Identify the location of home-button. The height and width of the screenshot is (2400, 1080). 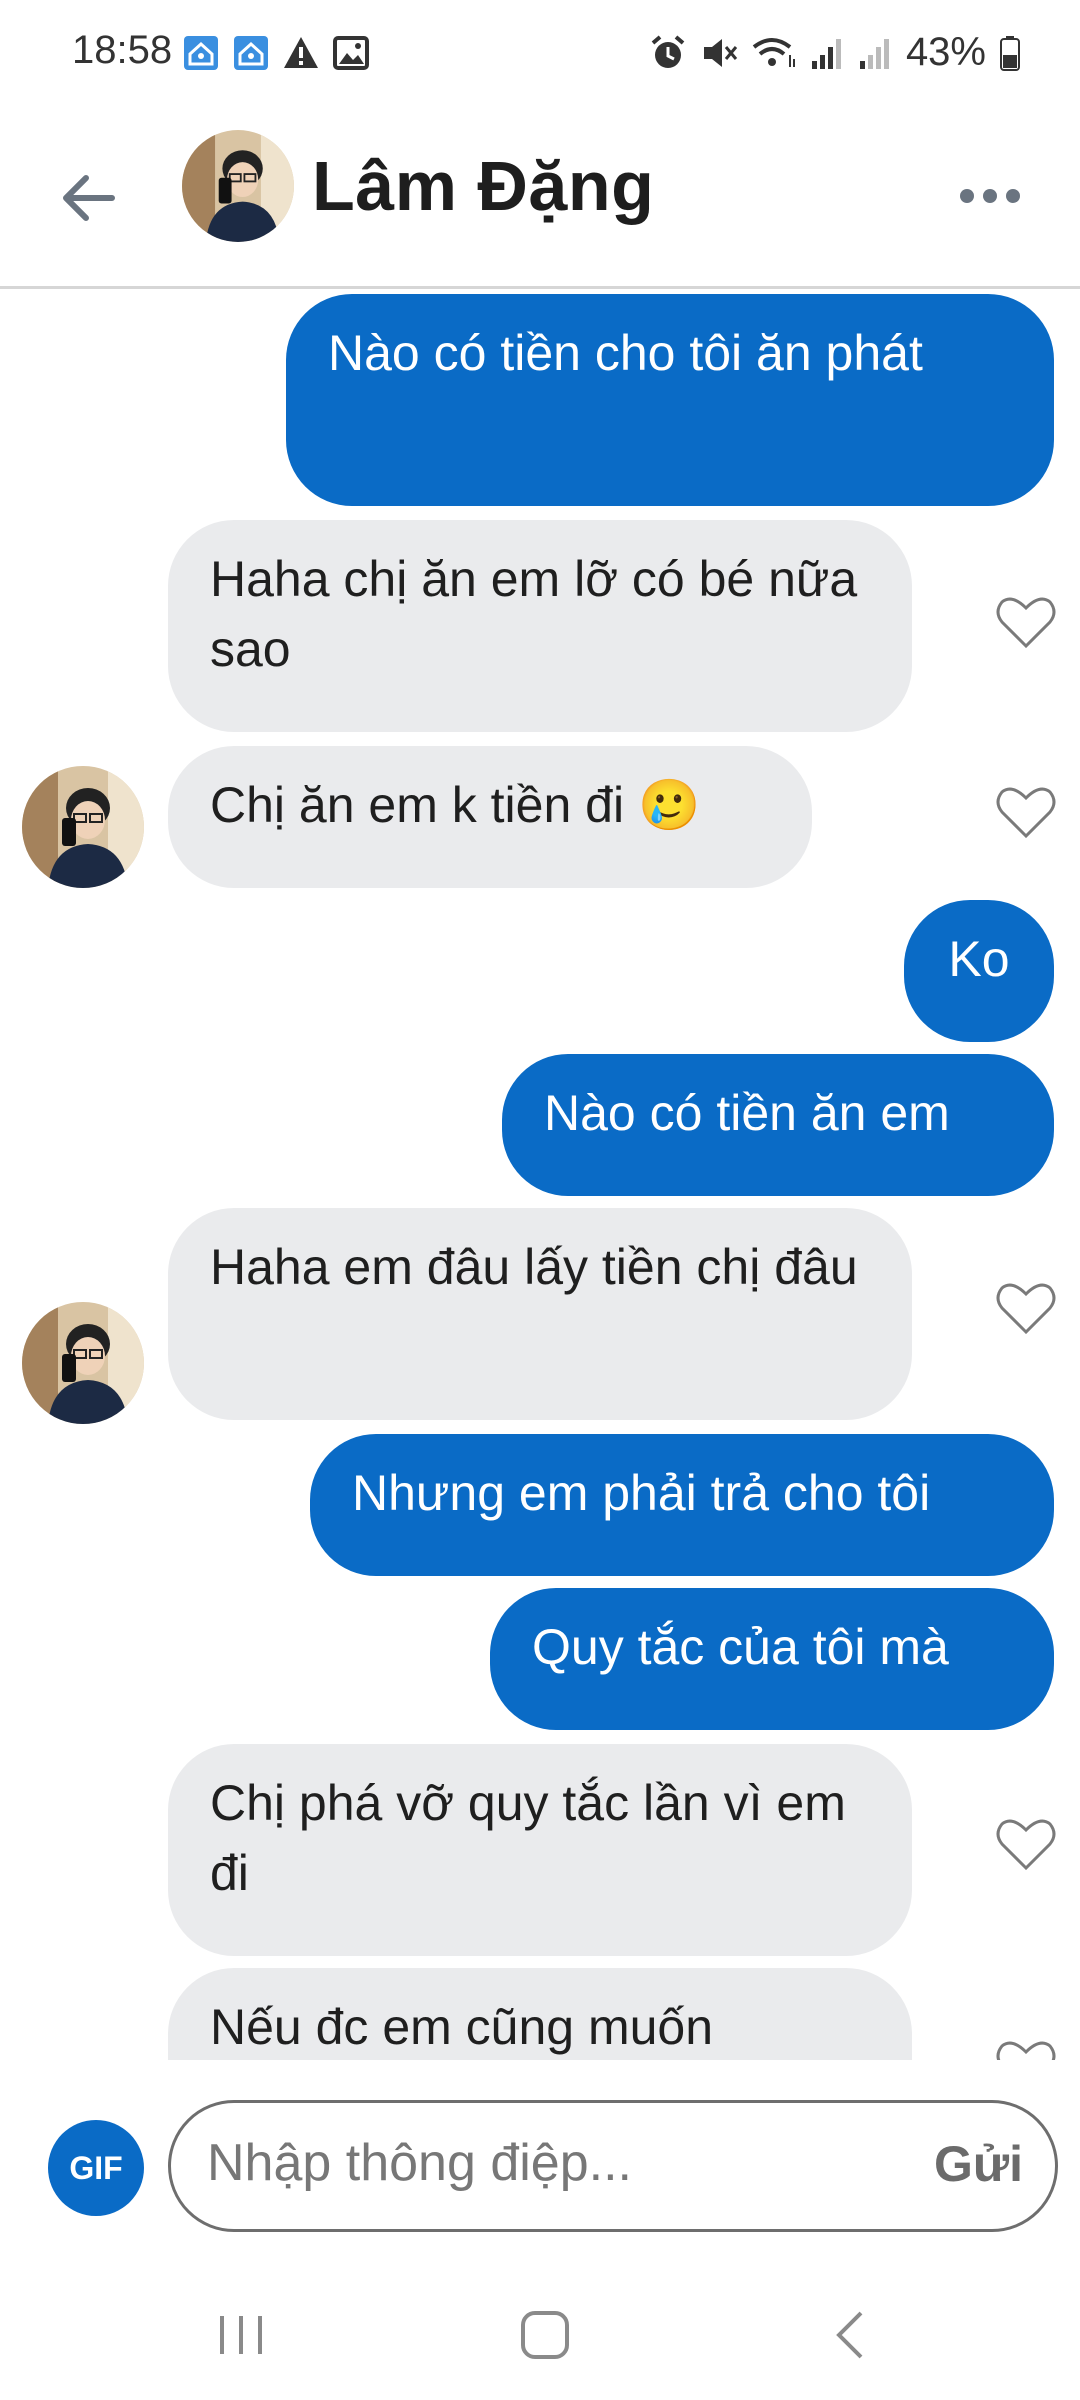
(545, 2335).